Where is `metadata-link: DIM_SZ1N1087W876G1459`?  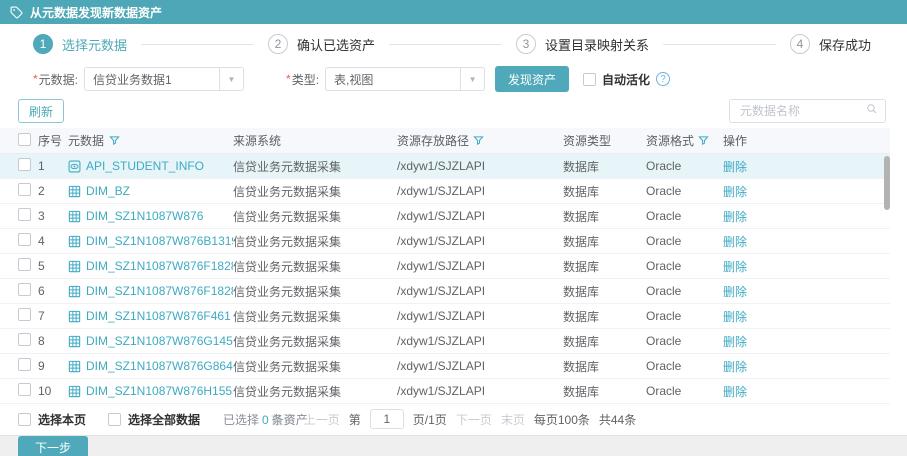
metadata-link: DIM_SZ1N1087W876G1459 is located at coordinates (159, 341).